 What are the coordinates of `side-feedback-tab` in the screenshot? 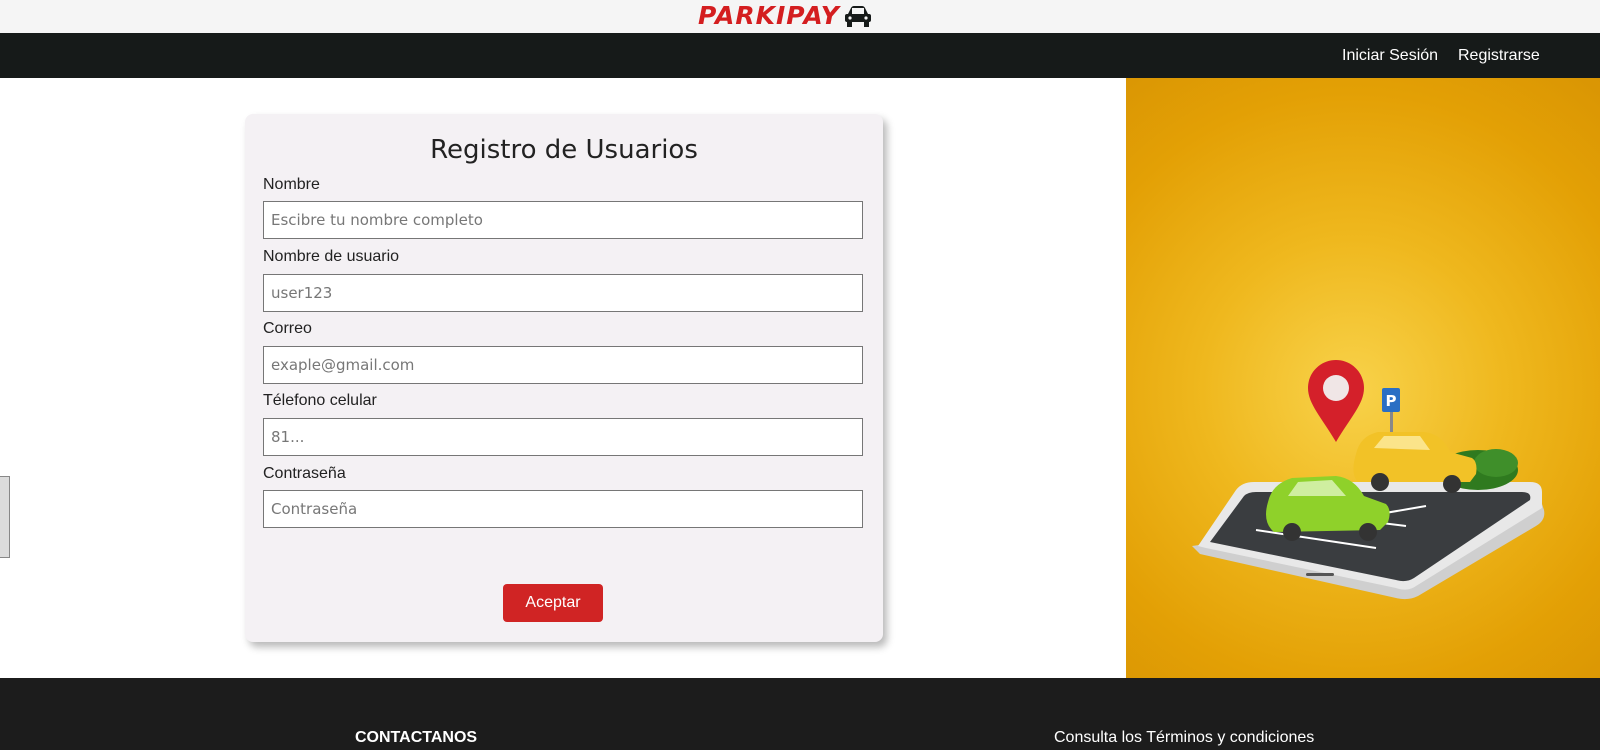 It's located at (5, 517).